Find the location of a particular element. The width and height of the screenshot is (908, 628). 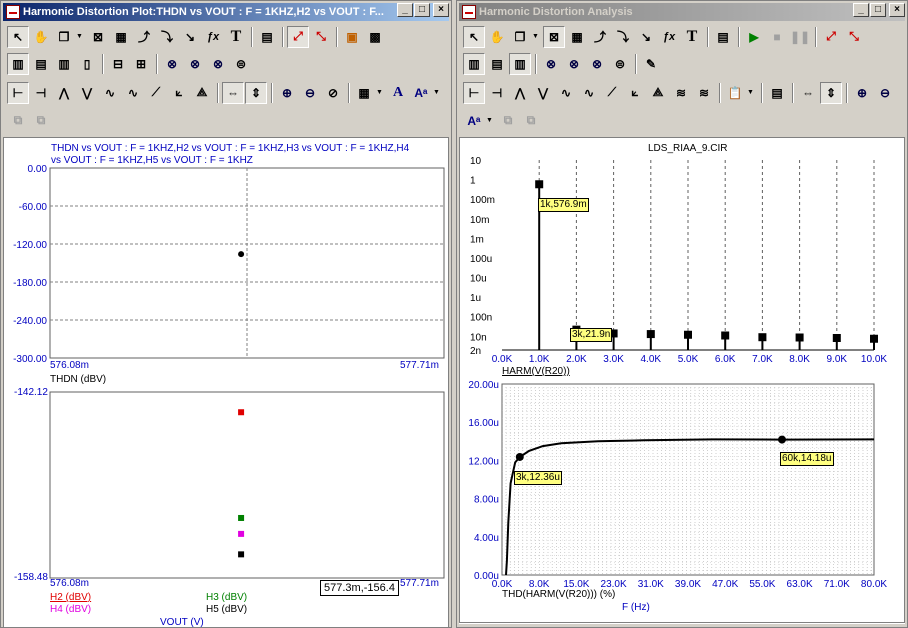

top-icon: ≋ is located at coordinates (704, 93).